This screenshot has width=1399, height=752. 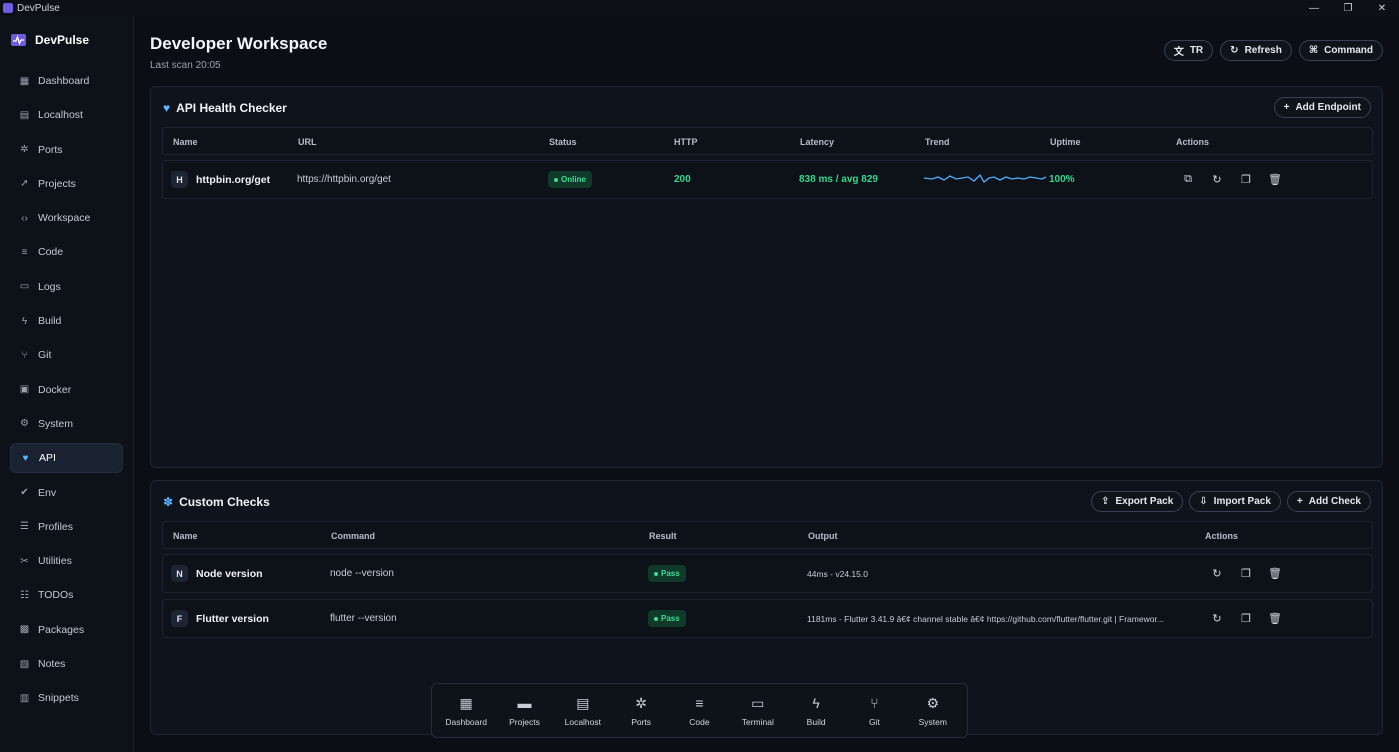 What do you see at coordinates (837, 573) in the screenshot?
I see `check-output: 44ms - v24.15.0` at bounding box center [837, 573].